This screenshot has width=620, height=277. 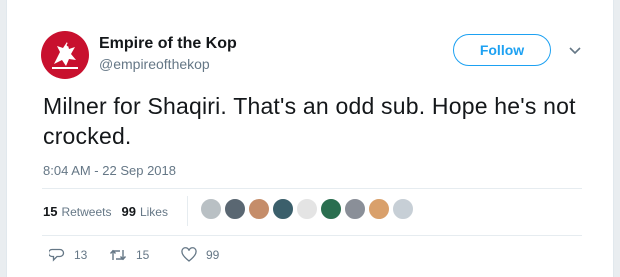 What do you see at coordinates (154, 64) in the screenshot?
I see `account-handle: @empireofthekop` at bounding box center [154, 64].